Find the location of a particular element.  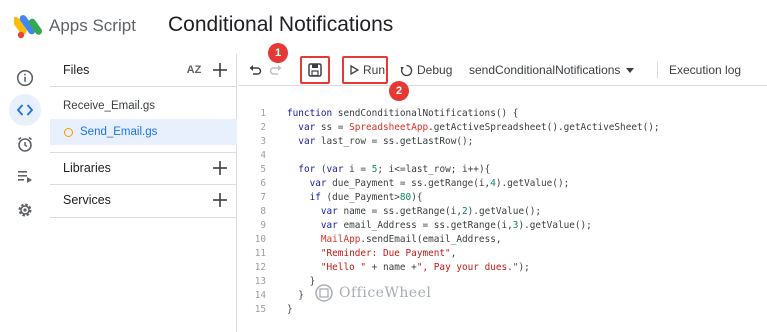

files-title: Files is located at coordinates (76, 70).